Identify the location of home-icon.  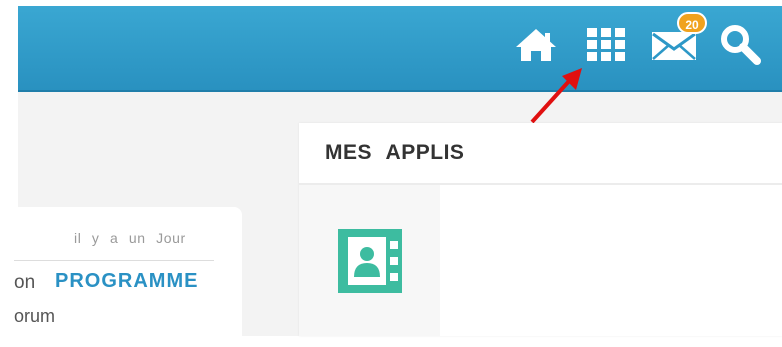
(536, 45).